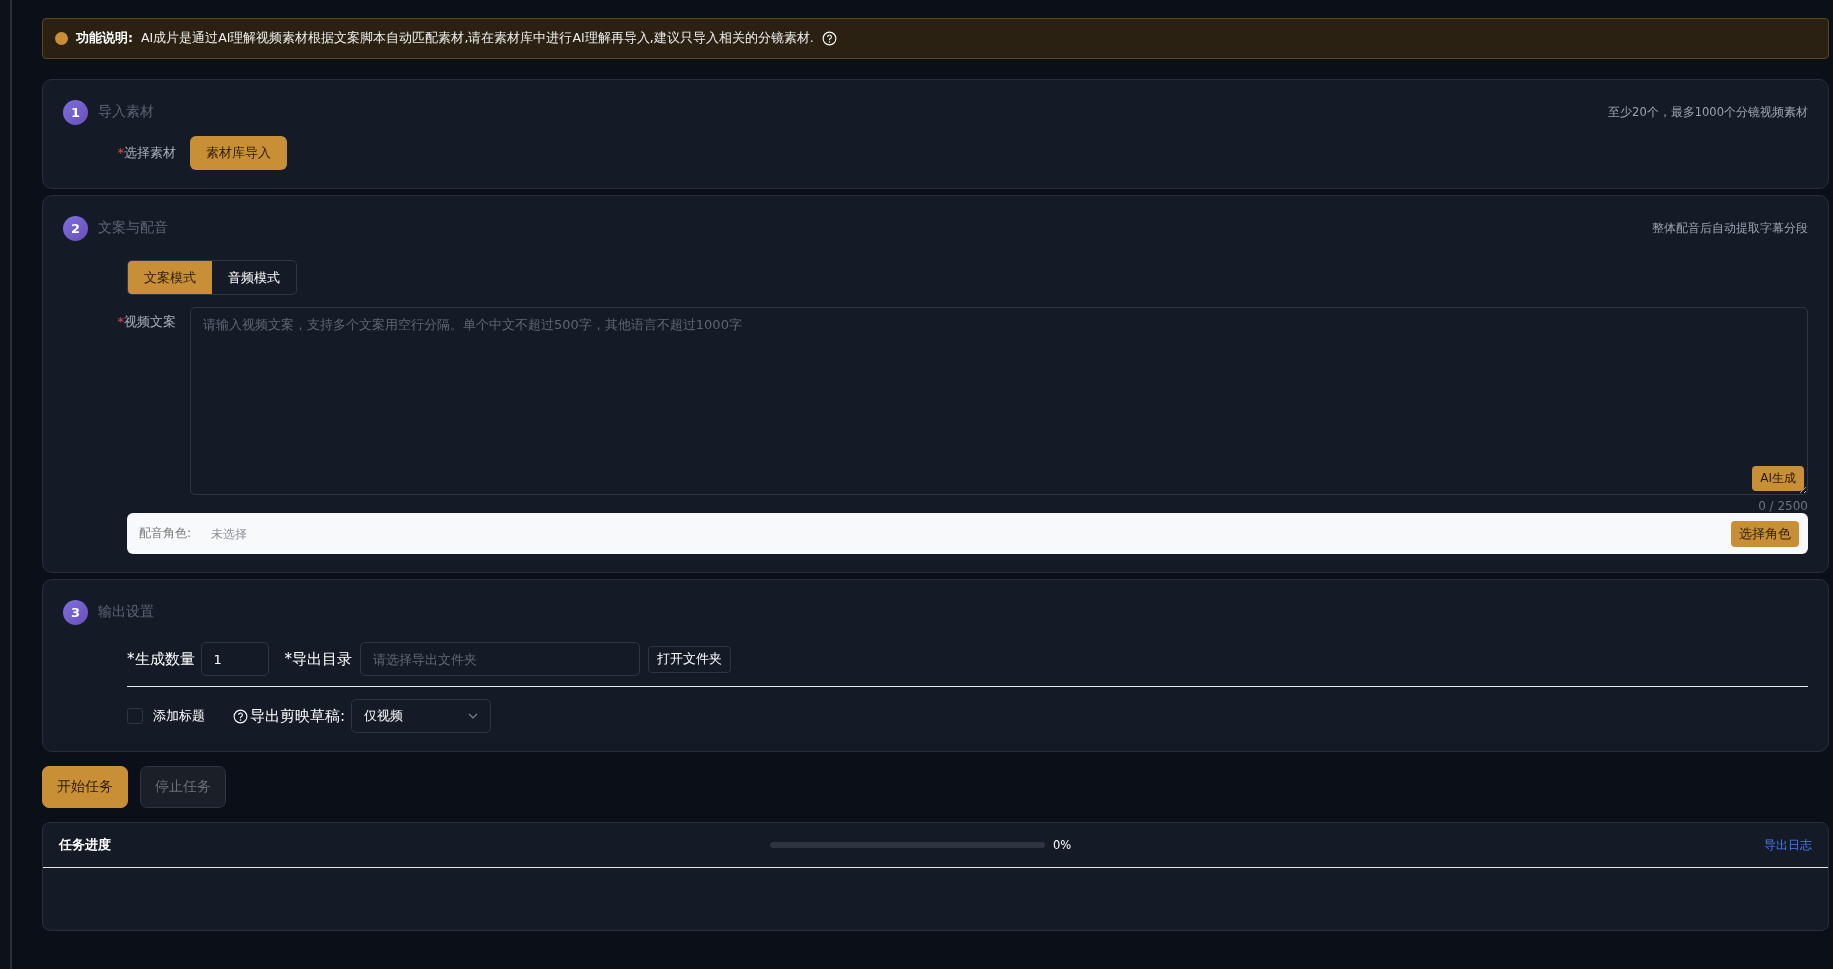  What do you see at coordinates (298, 716) in the screenshot?
I see `draft-label: 导出剪映草稿:` at bounding box center [298, 716].